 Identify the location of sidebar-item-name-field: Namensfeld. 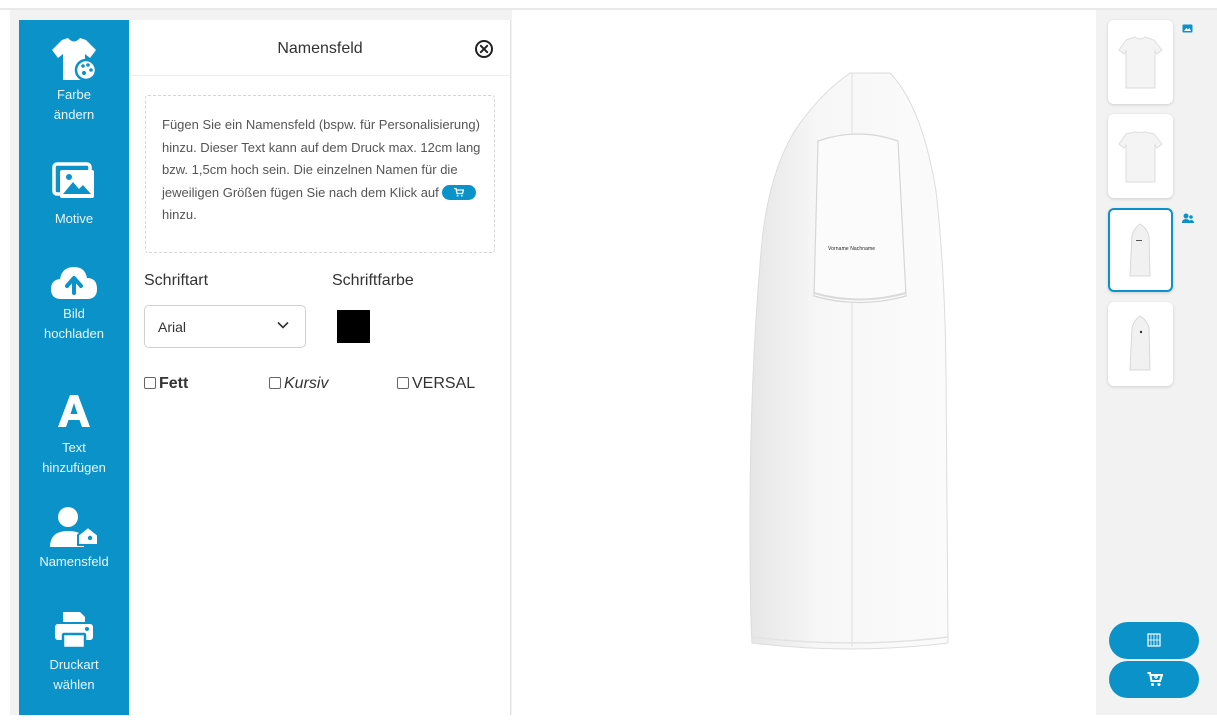
(74, 539).